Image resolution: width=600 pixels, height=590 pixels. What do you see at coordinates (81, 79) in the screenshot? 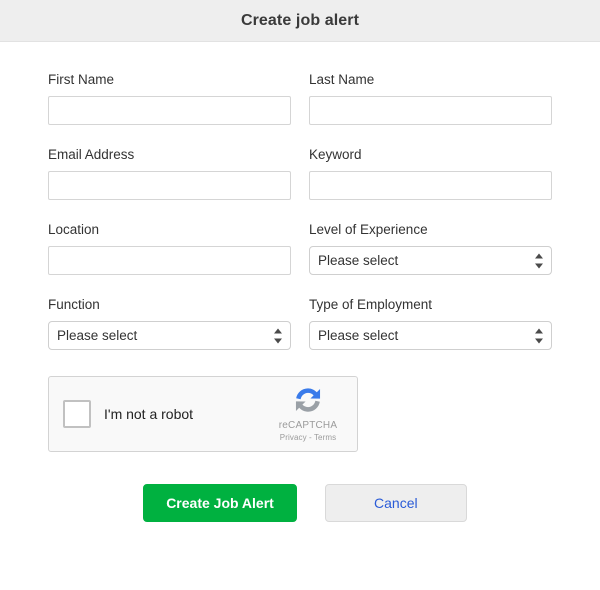
I see `field-label-first-name: First Name` at bounding box center [81, 79].